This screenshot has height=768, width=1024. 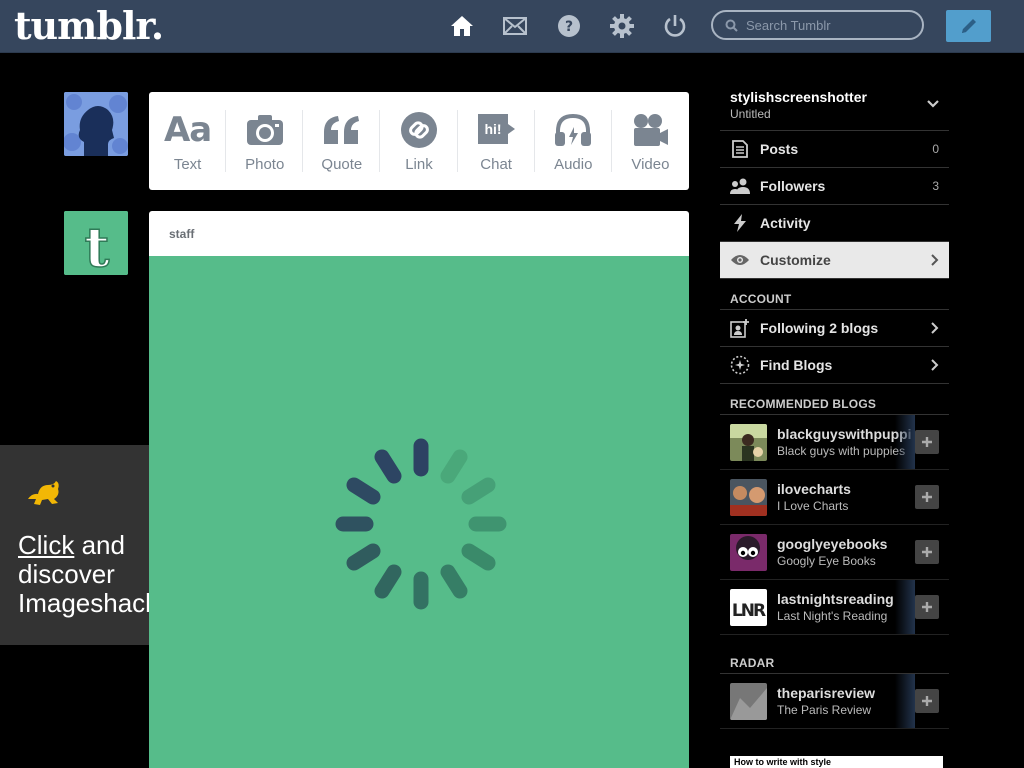 What do you see at coordinates (834, 294) in the screenshot?
I see `account-heading: ACCOUNT` at bounding box center [834, 294].